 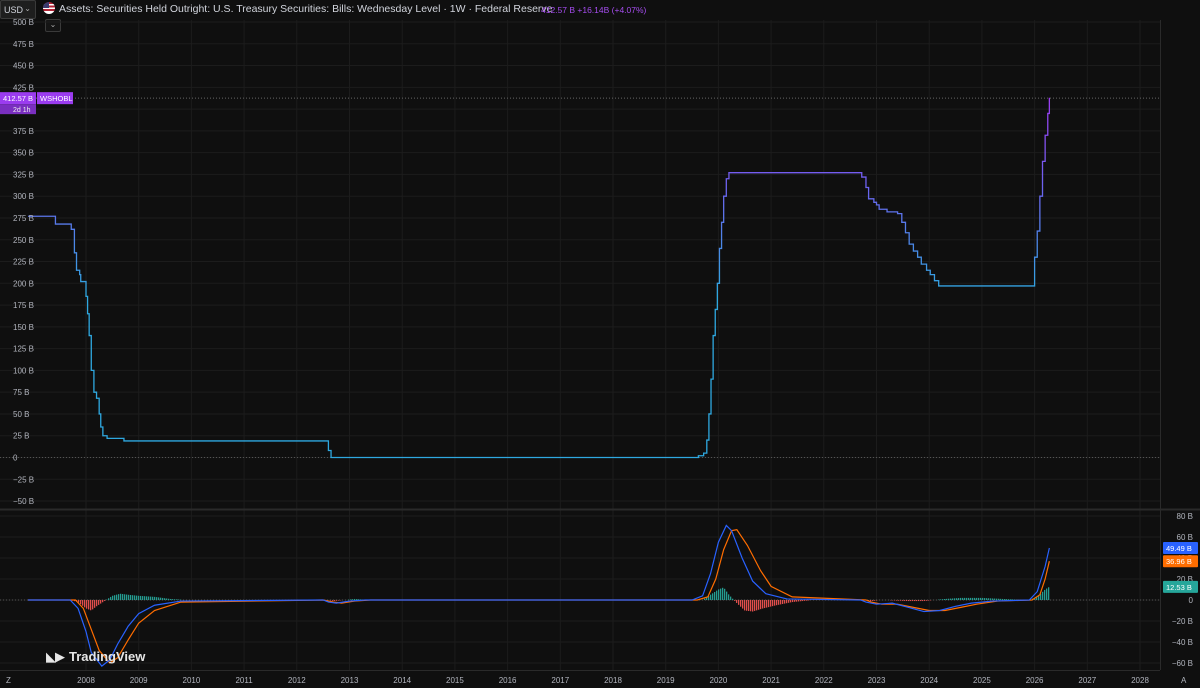 What do you see at coordinates (1179, 561) in the screenshot?
I see `macd-last-text: 36.96 B` at bounding box center [1179, 561].